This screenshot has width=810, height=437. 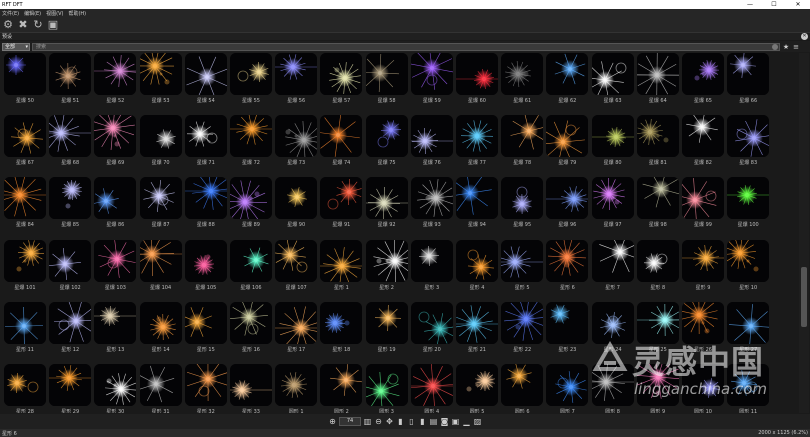 I want to click on preset-thumbnail: 星爆 54, so click(x=205, y=78).